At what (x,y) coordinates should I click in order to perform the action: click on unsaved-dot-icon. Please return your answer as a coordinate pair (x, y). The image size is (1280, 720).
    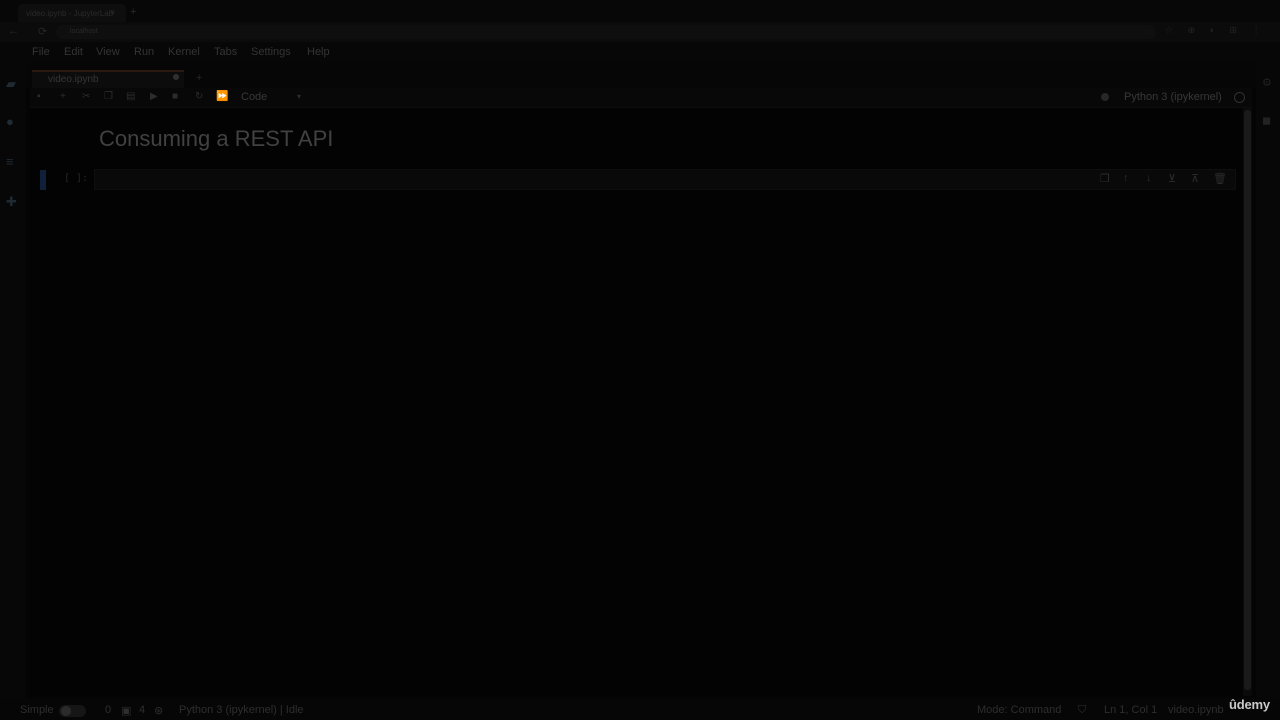
    Looking at the image, I should click on (176, 77).